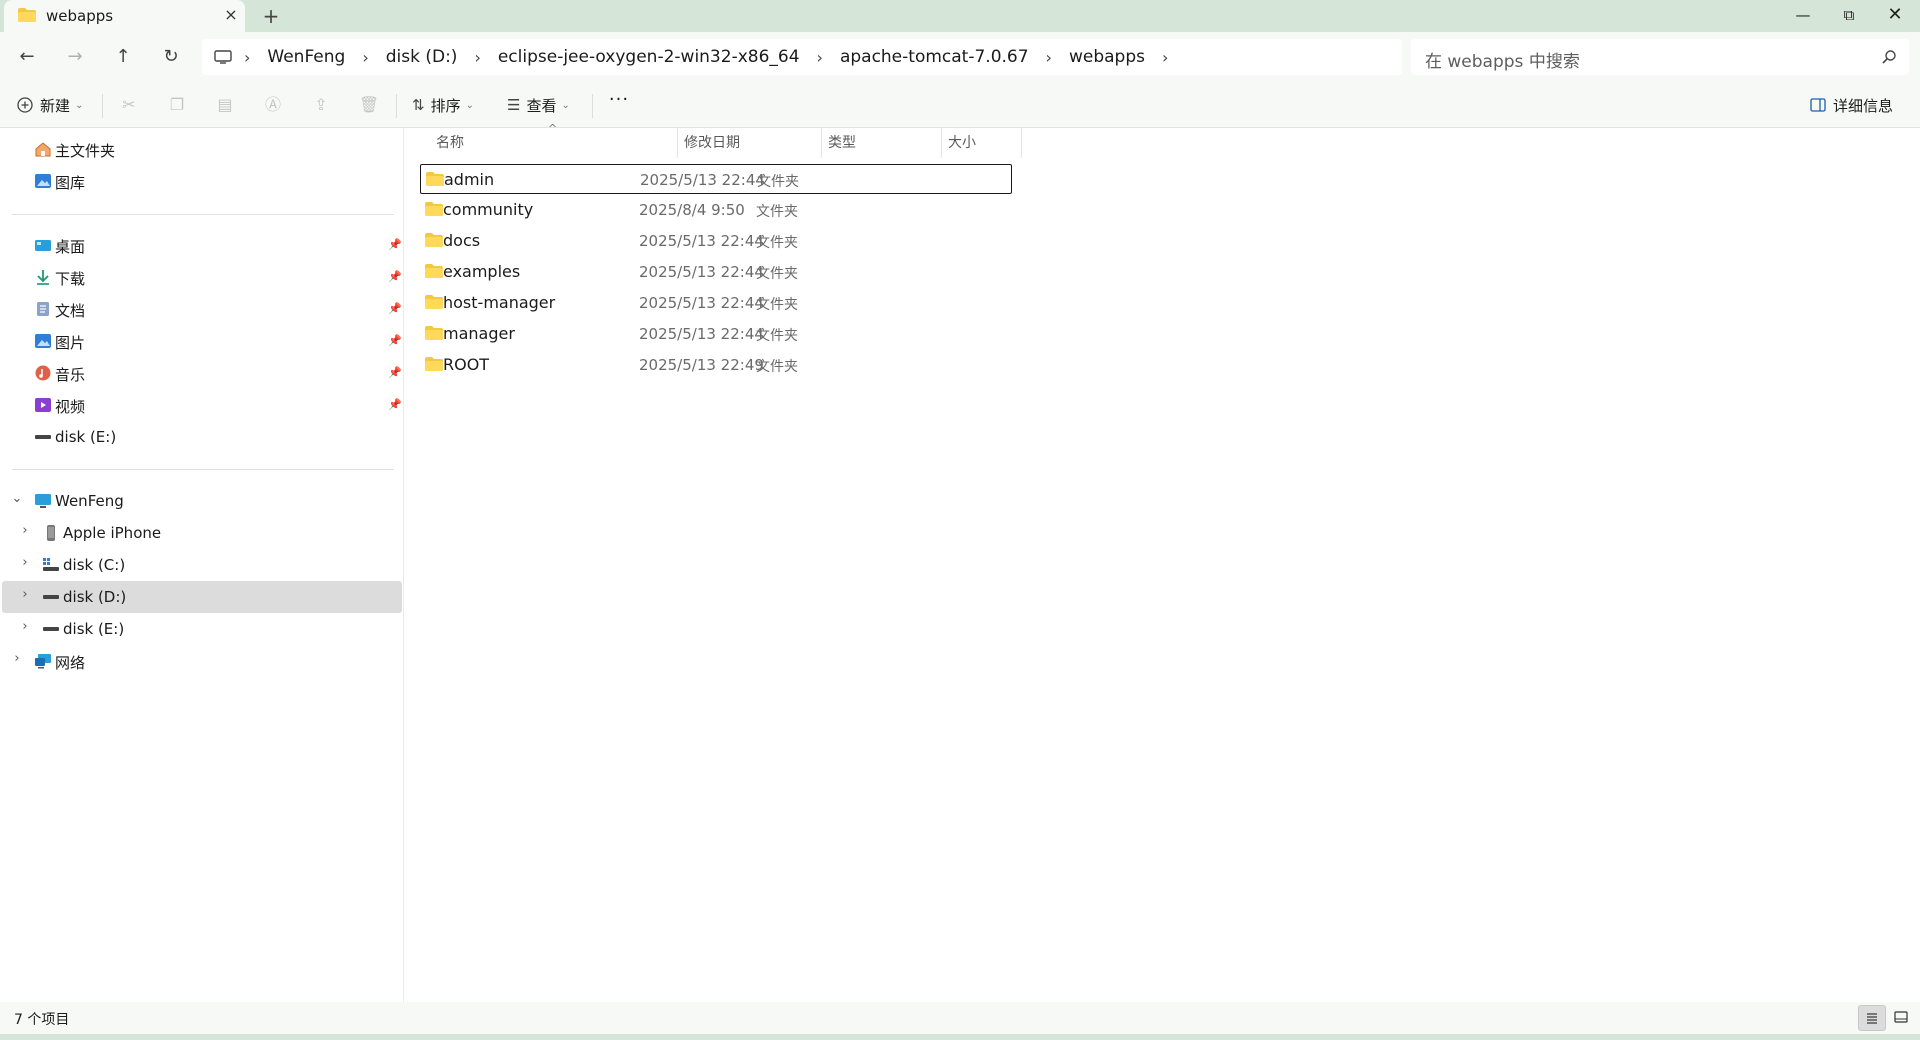  I want to click on up-button: ↑, so click(123, 57).